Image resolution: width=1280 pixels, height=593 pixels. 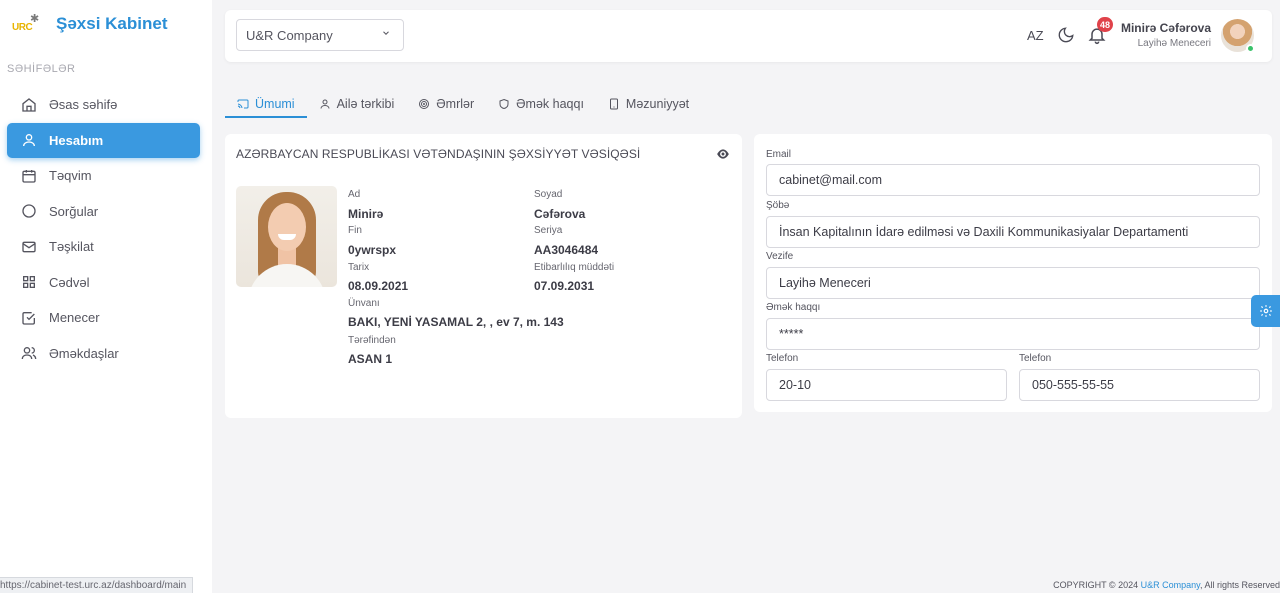 I want to click on field-label-seriya: Seriya, so click(x=548, y=230).